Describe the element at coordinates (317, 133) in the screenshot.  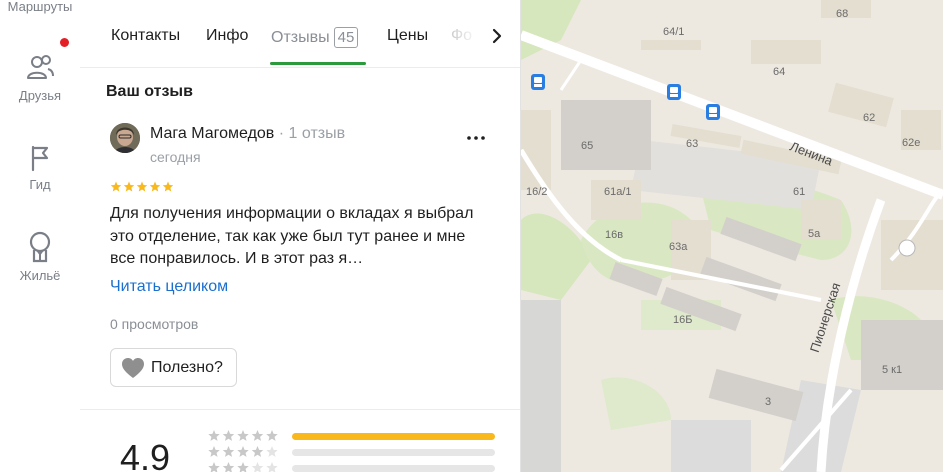
I see `author-reviews-count: 1 отзыв` at that location.